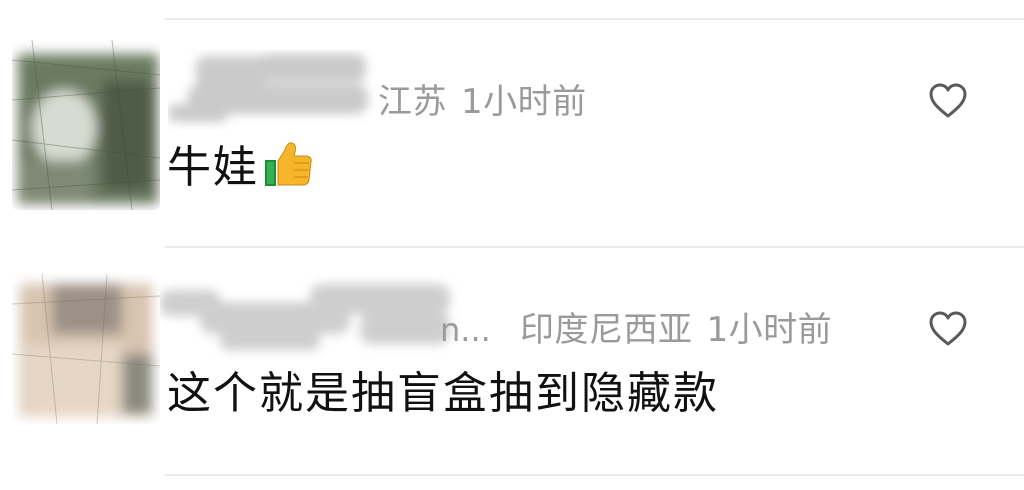  I want to click on comment-text-content: 这个就是抽盲盒抽到隐藏款, so click(443, 393).